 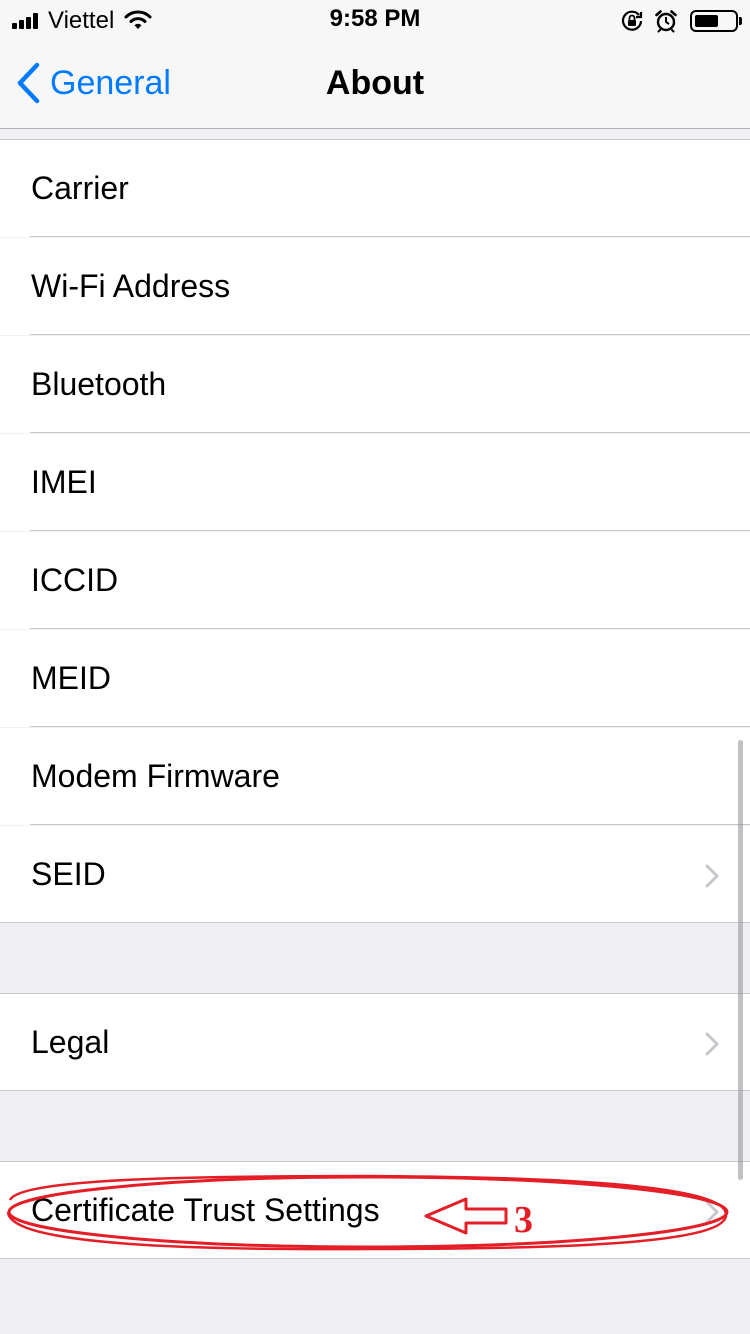 What do you see at coordinates (205, 1210) in the screenshot?
I see `list-item-label: Certificate Trust Settings` at bounding box center [205, 1210].